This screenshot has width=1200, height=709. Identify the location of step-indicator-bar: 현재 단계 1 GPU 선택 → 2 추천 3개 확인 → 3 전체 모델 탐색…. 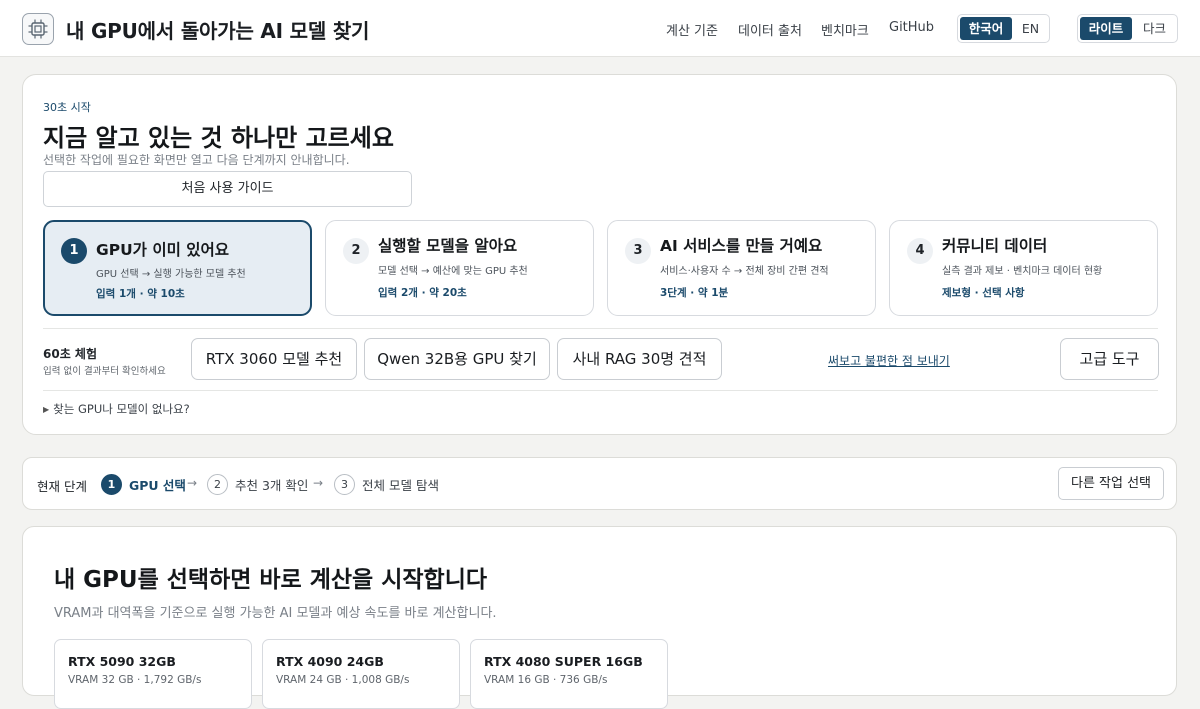
(599, 483).